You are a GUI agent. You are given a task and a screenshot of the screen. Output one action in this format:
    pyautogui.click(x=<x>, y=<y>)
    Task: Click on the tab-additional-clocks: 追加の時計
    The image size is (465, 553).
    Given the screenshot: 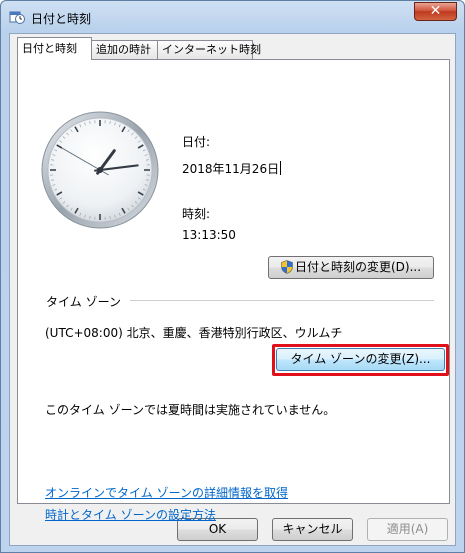 What is the action you would take?
    pyautogui.click(x=124, y=49)
    